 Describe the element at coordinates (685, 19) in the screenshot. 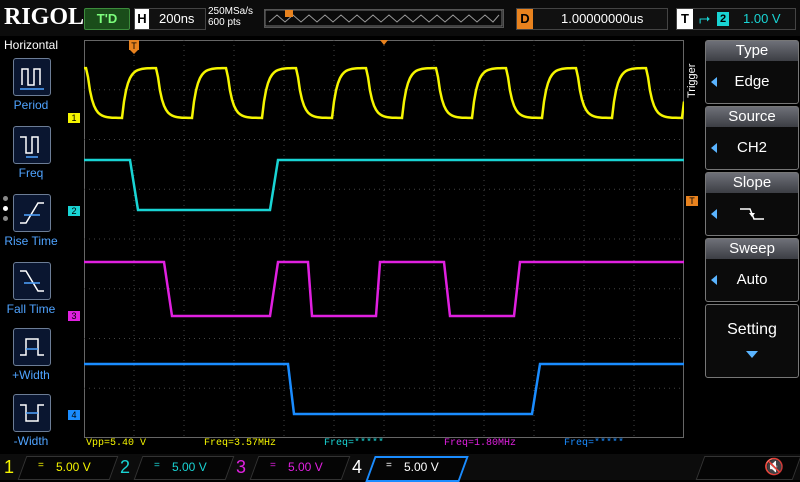

I see `trigger-key: T` at that location.